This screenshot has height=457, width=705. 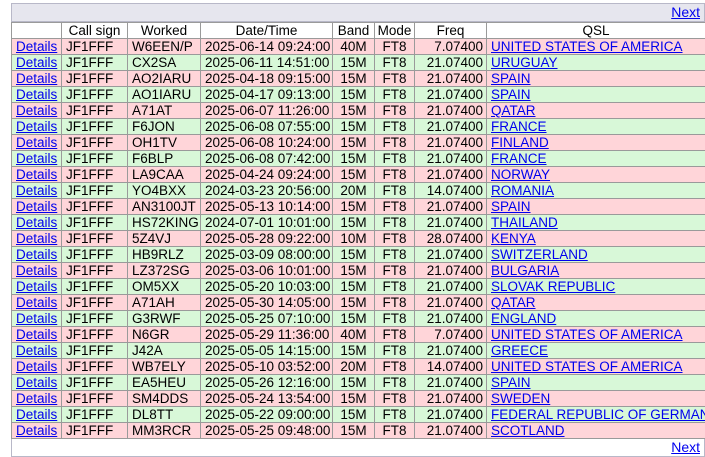 What do you see at coordinates (266, 334) in the screenshot?
I see `datetime-cell: 2025-05-29 11:36:00` at bounding box center [266, 334].